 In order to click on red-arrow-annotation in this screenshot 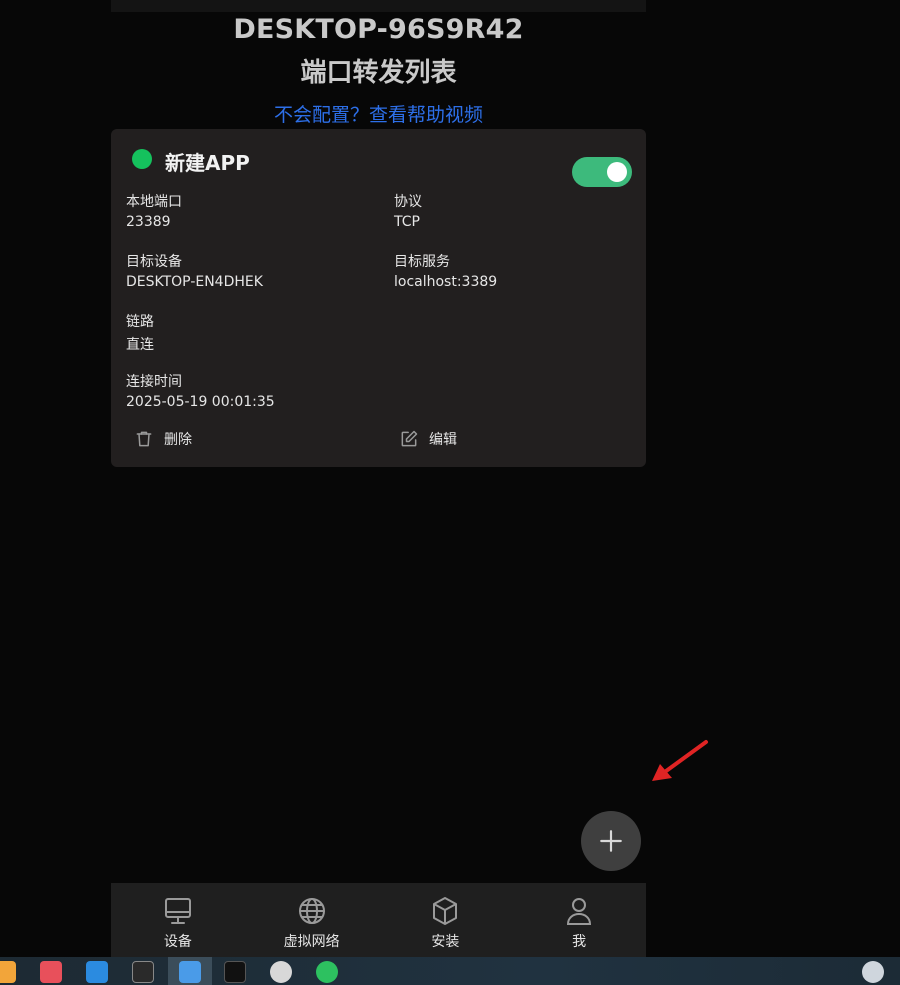, I will do `click(680, 760)`.